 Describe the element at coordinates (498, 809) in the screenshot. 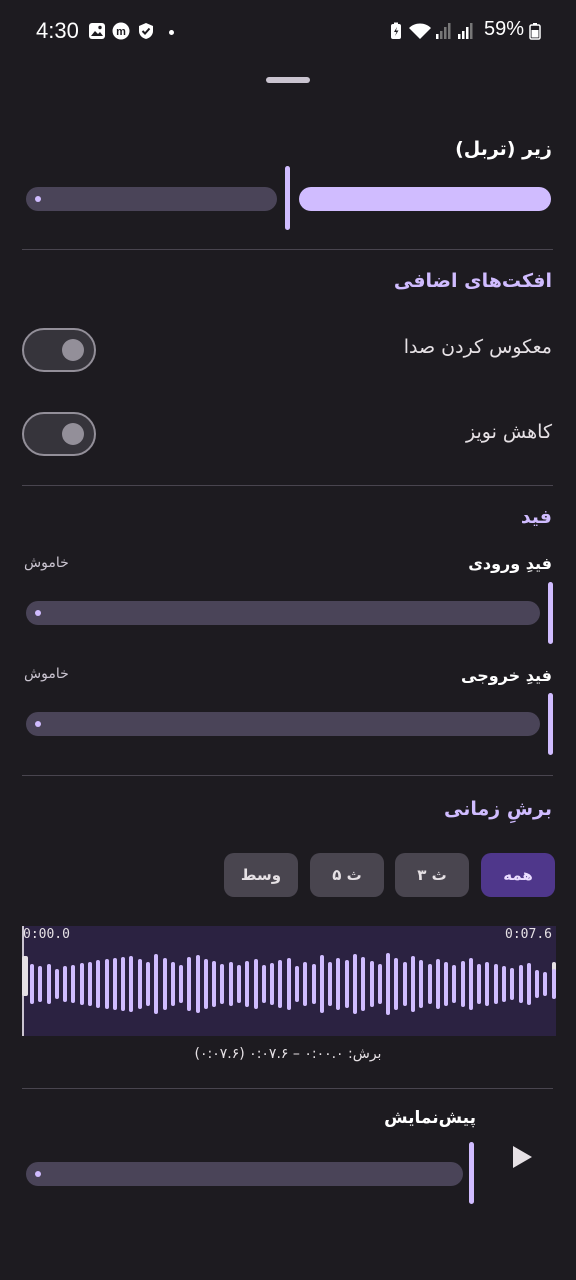

I see `trim-title: برشِ زمانی` at that location.